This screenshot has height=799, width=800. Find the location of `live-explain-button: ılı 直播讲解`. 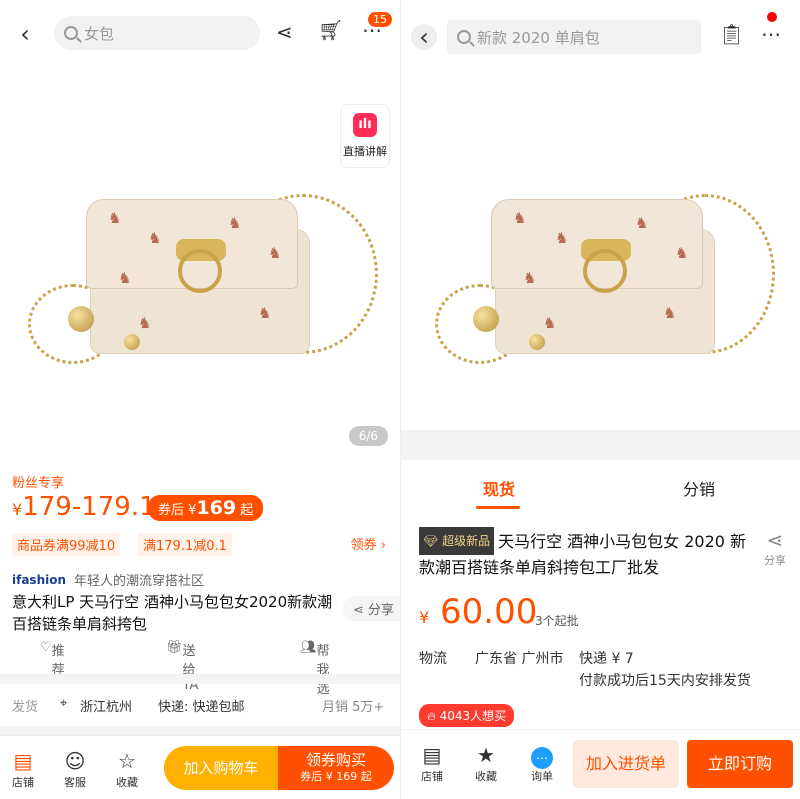

live-explain-button: ılı 直播讲解 is located at coordinates (365, 136).